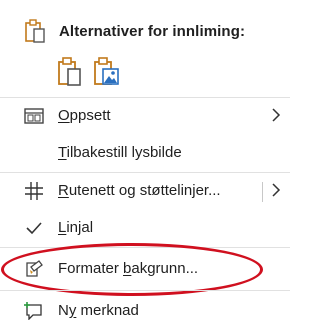 The image size is (320, 320). I want to click on checkmark-icon, so click(34, 228).